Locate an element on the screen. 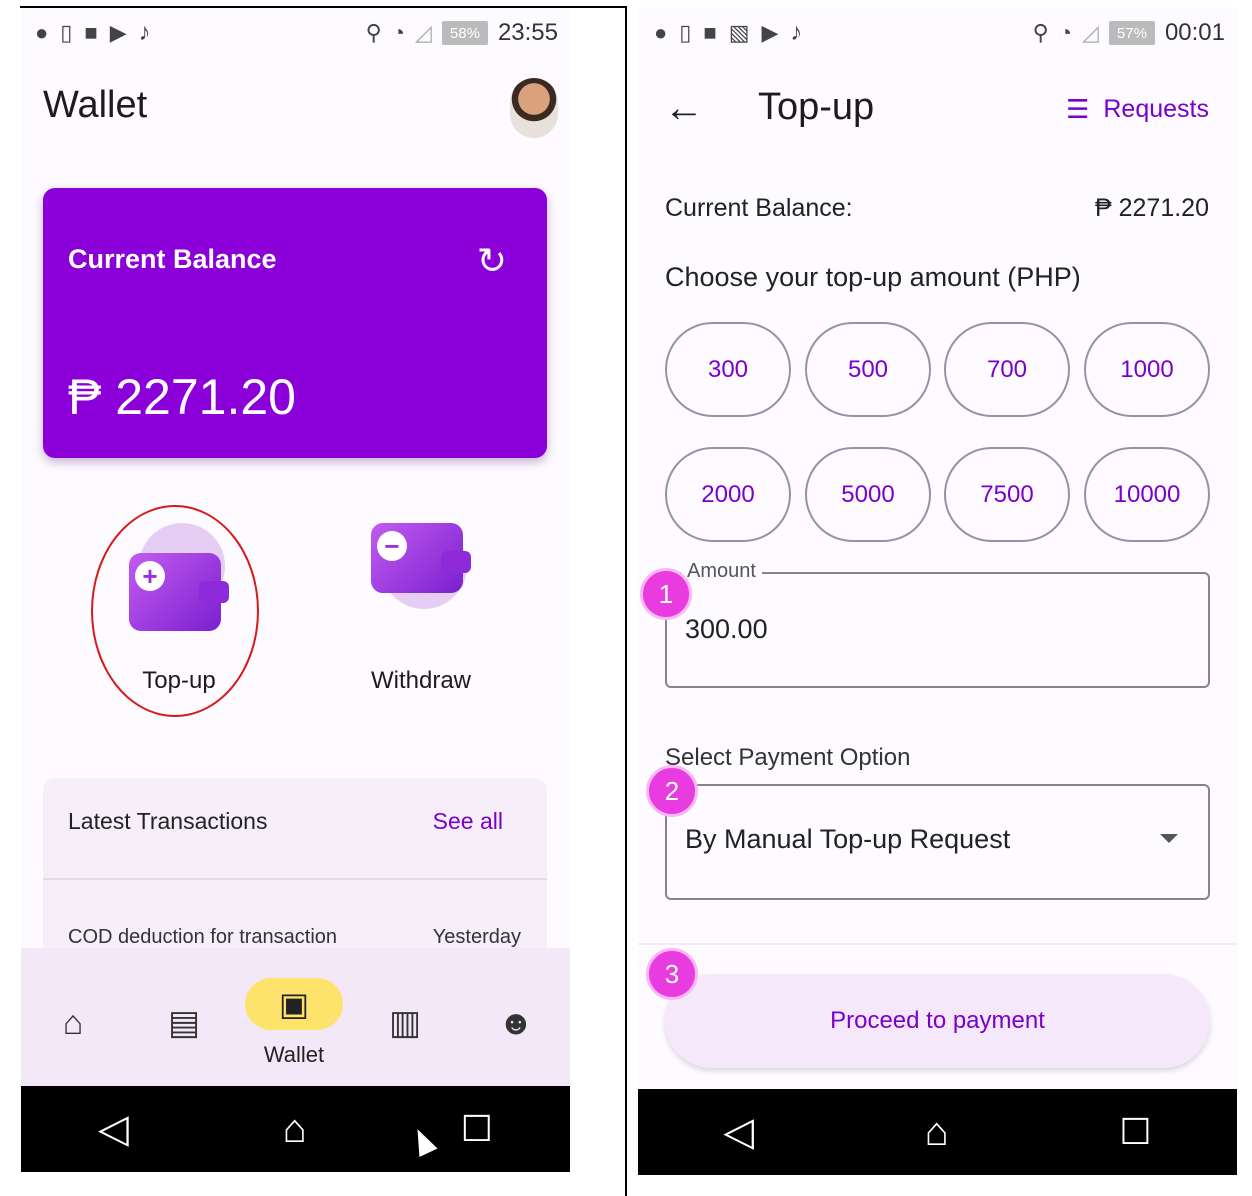 The image size is (1252, 1196). amount-input: Amount 300.00 is located at coordinates (937, 624).